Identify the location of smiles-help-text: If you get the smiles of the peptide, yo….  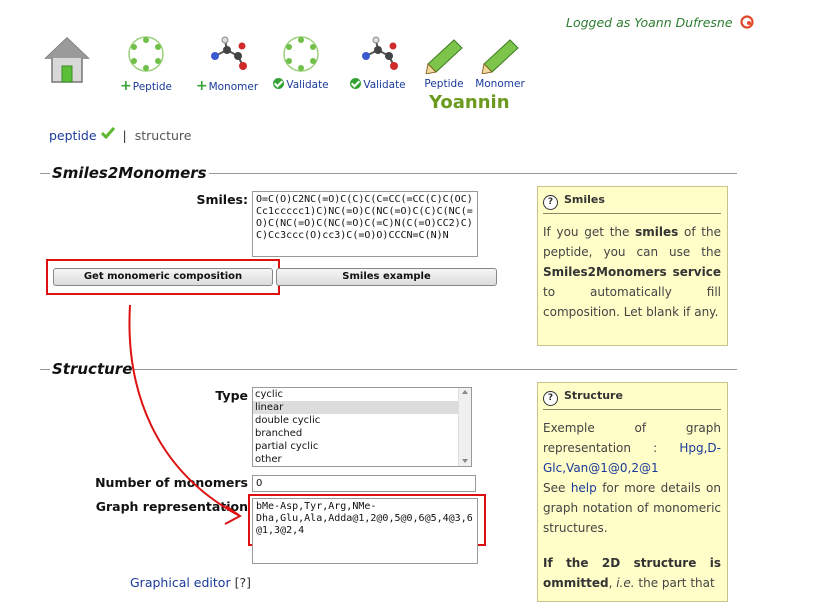
(632, 272).